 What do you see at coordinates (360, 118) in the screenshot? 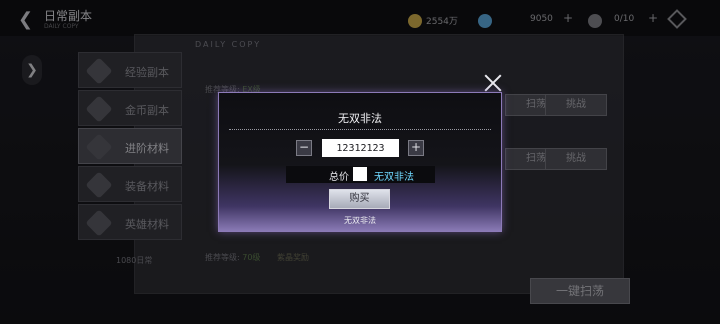
I see `dialog-title: 无双非法` at bounding box center [360, 118].